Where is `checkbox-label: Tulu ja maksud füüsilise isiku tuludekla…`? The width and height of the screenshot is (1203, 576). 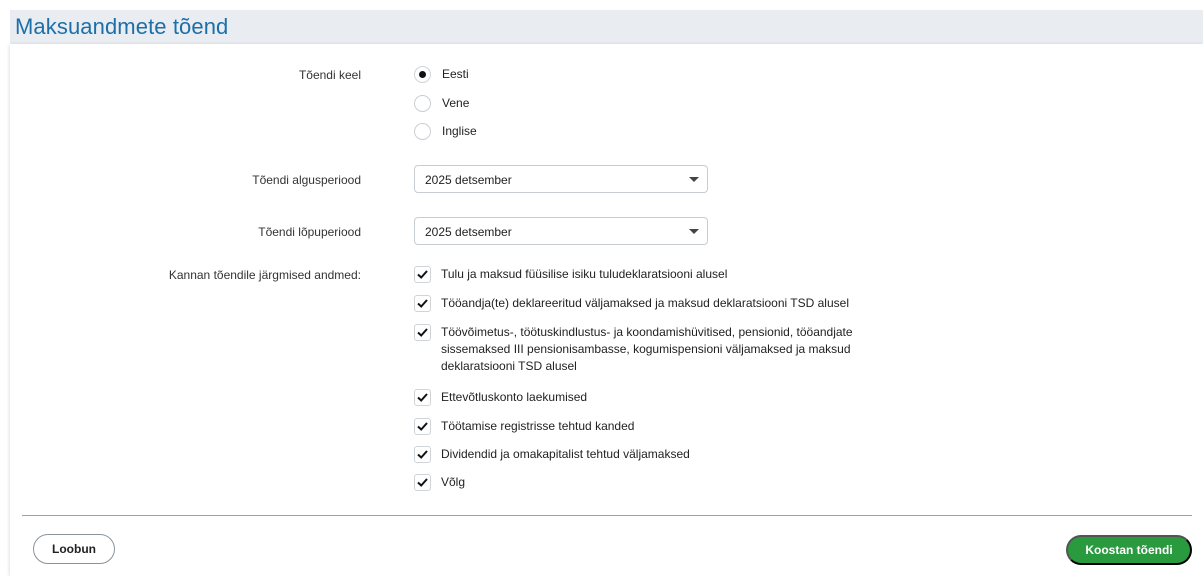
checkbox-label: Tulu ja maksud füüsilise isiku tuludekla… is located at coordinates (584, 274).